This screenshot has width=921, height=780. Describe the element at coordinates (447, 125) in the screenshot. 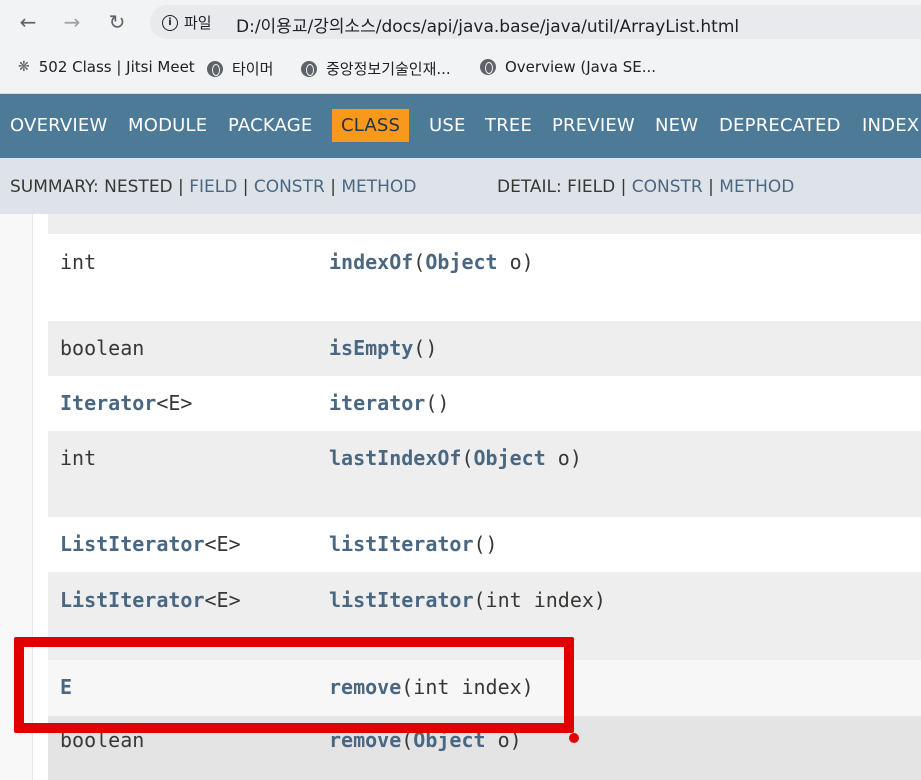

I see `nav-use: USE` at that location.